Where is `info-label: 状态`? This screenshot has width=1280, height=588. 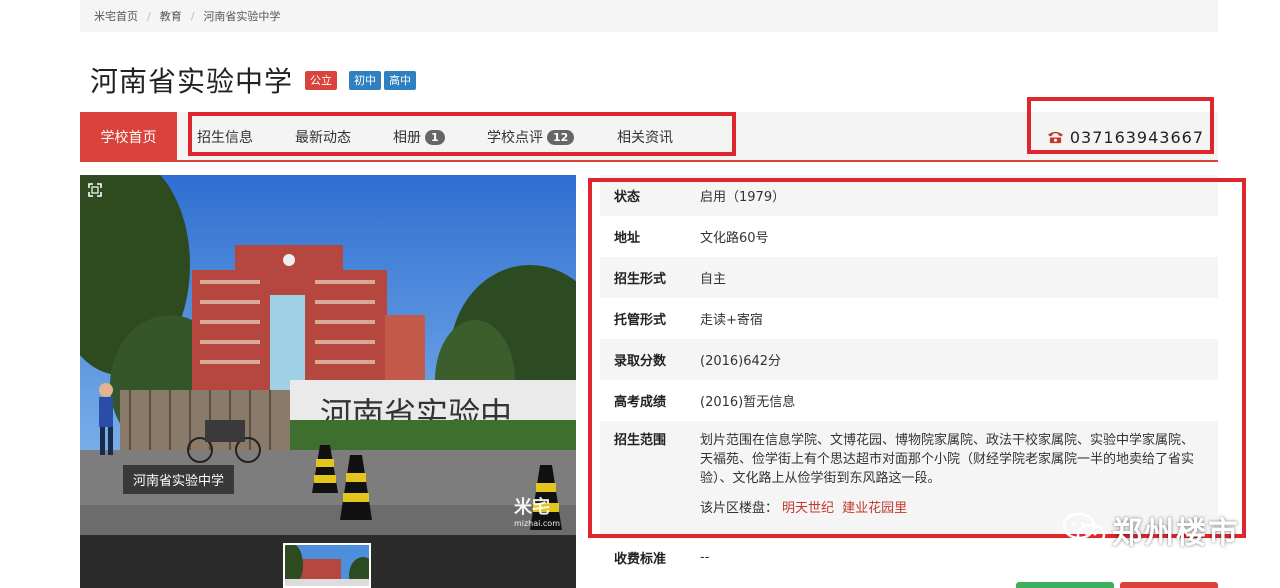 info-label: 状态 is located at coordinates (627, 197).